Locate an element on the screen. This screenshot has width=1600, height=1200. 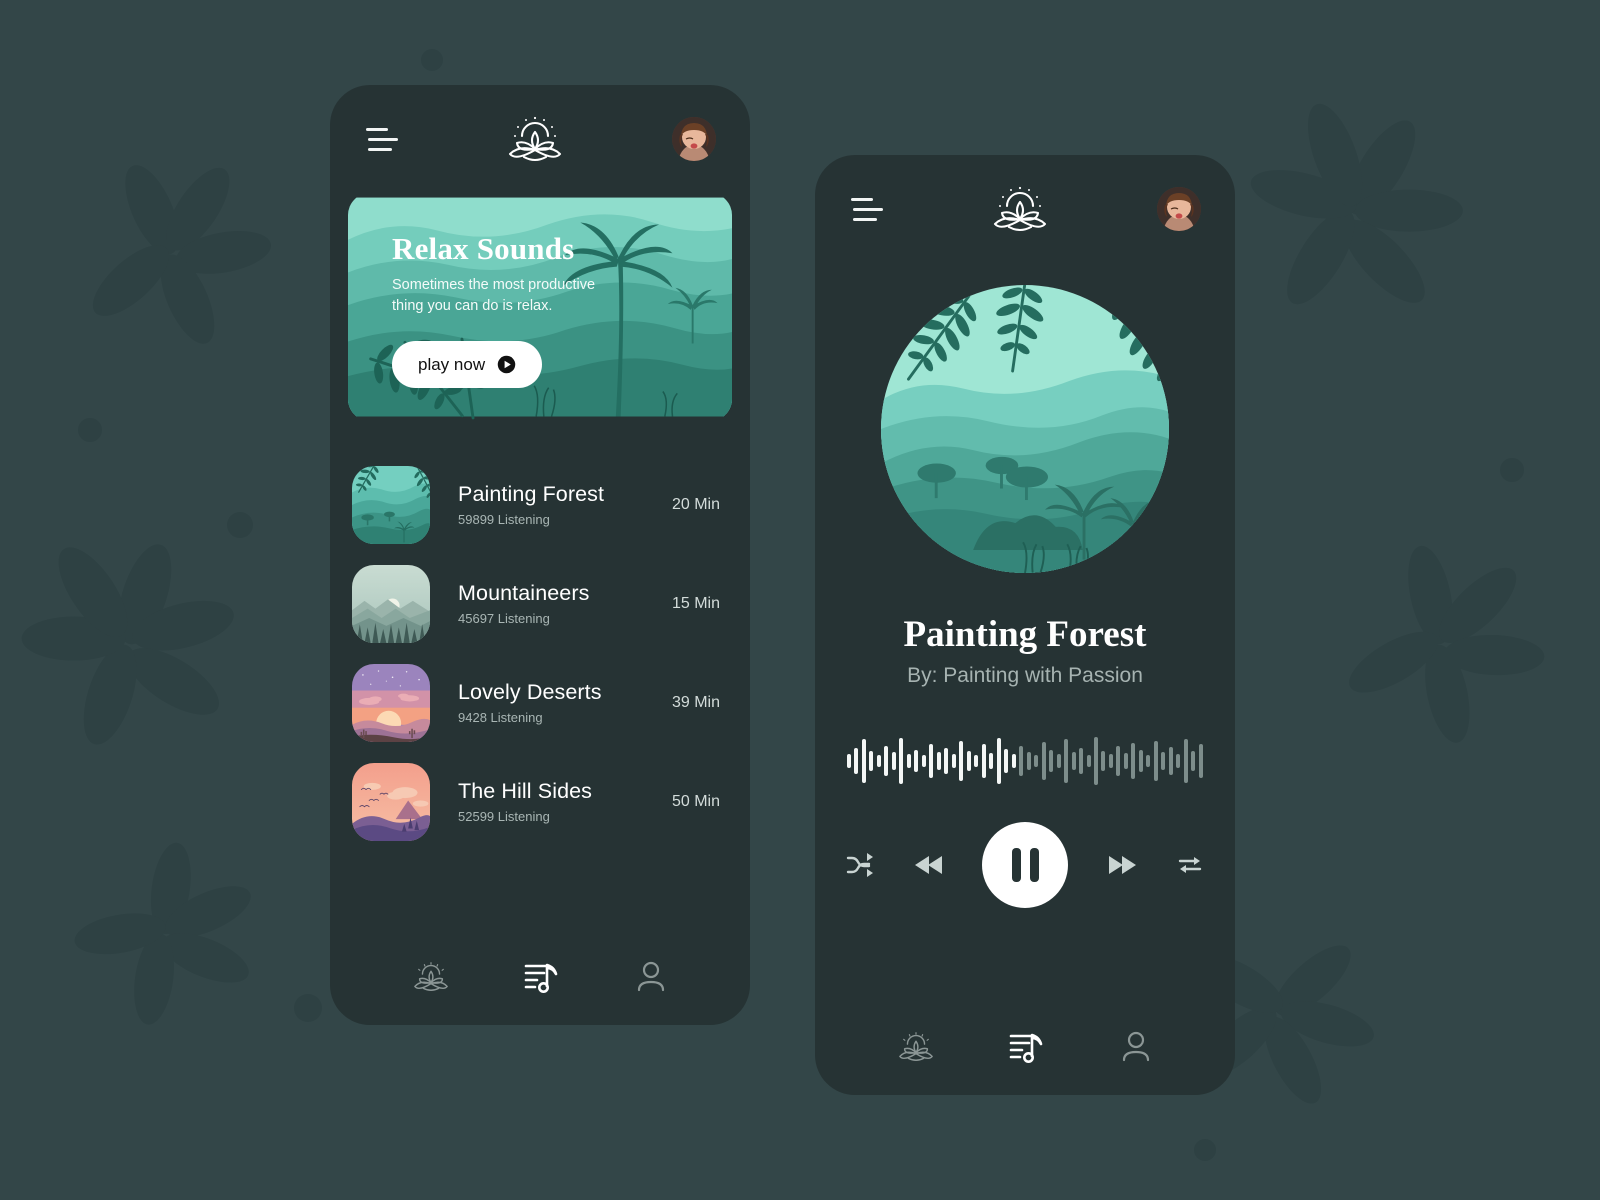
play-pause-button is located at coordinates (1025, 865).